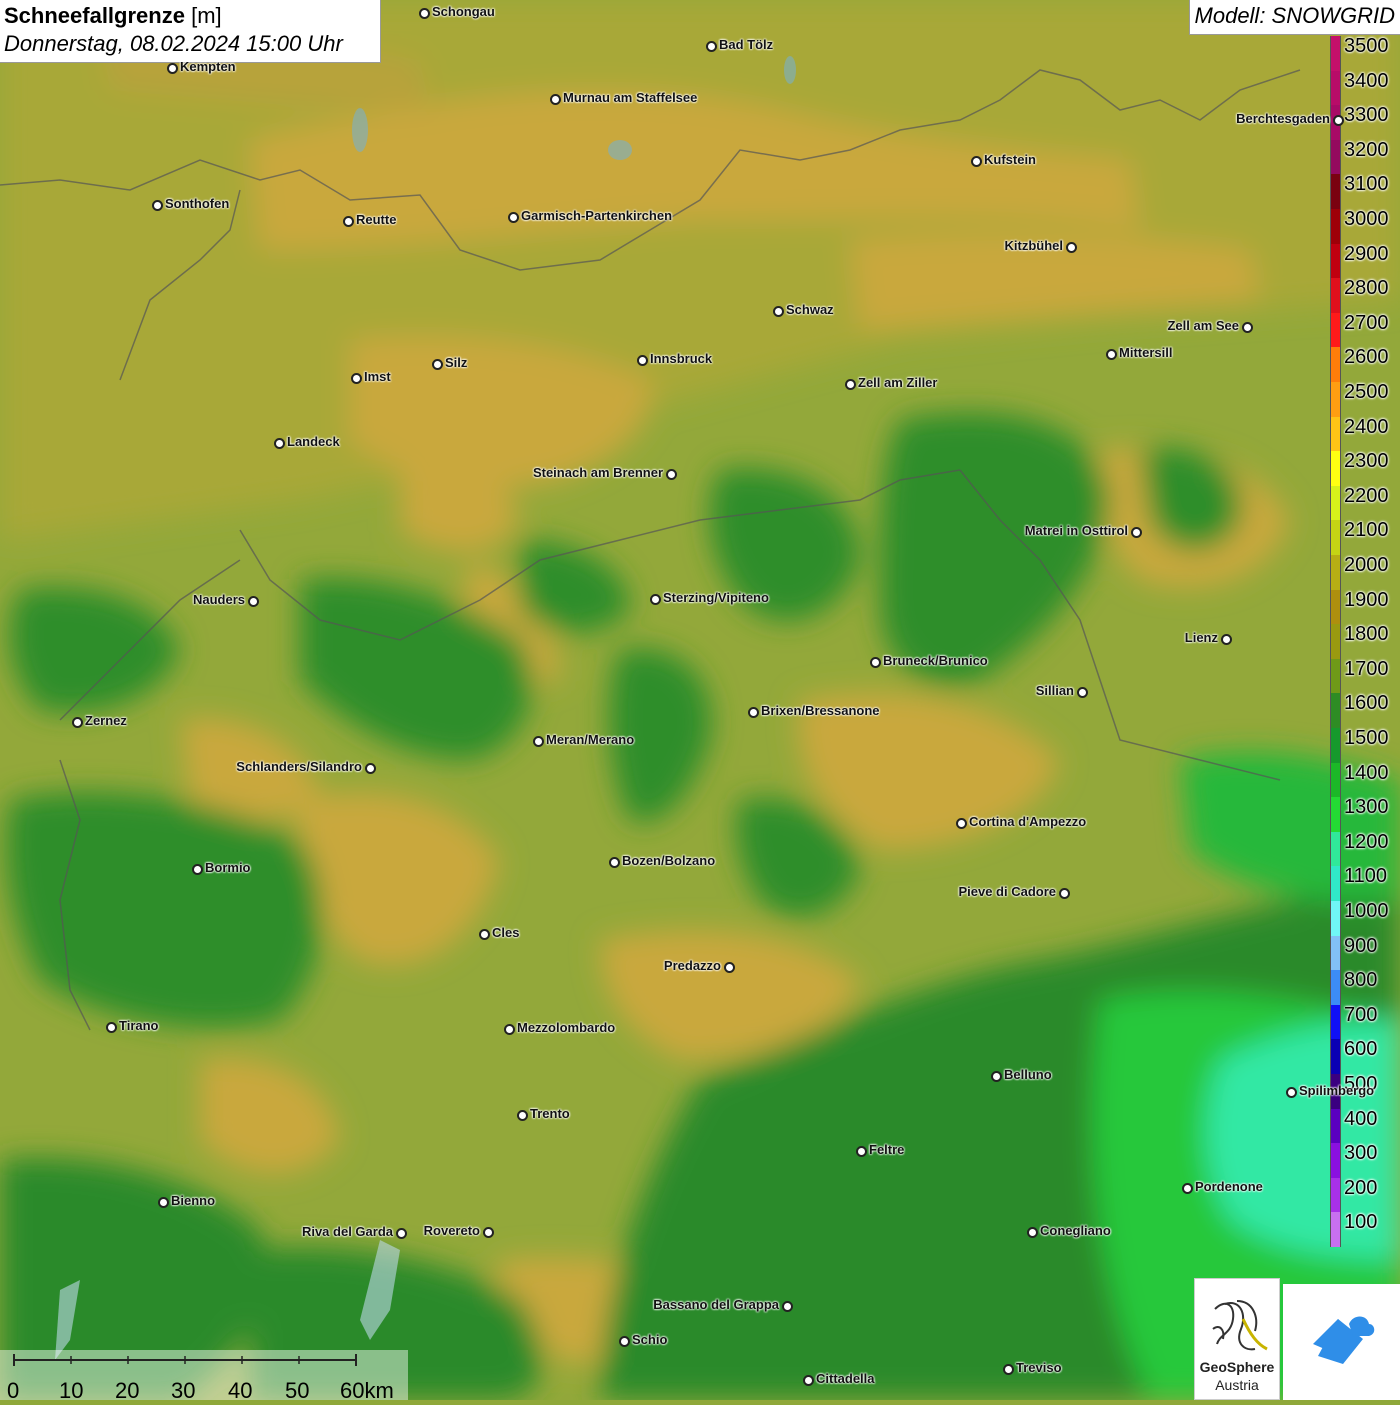 This screenshot has width=1400, height=1405. I want to click on city-label: Imst, so click(377, 376).